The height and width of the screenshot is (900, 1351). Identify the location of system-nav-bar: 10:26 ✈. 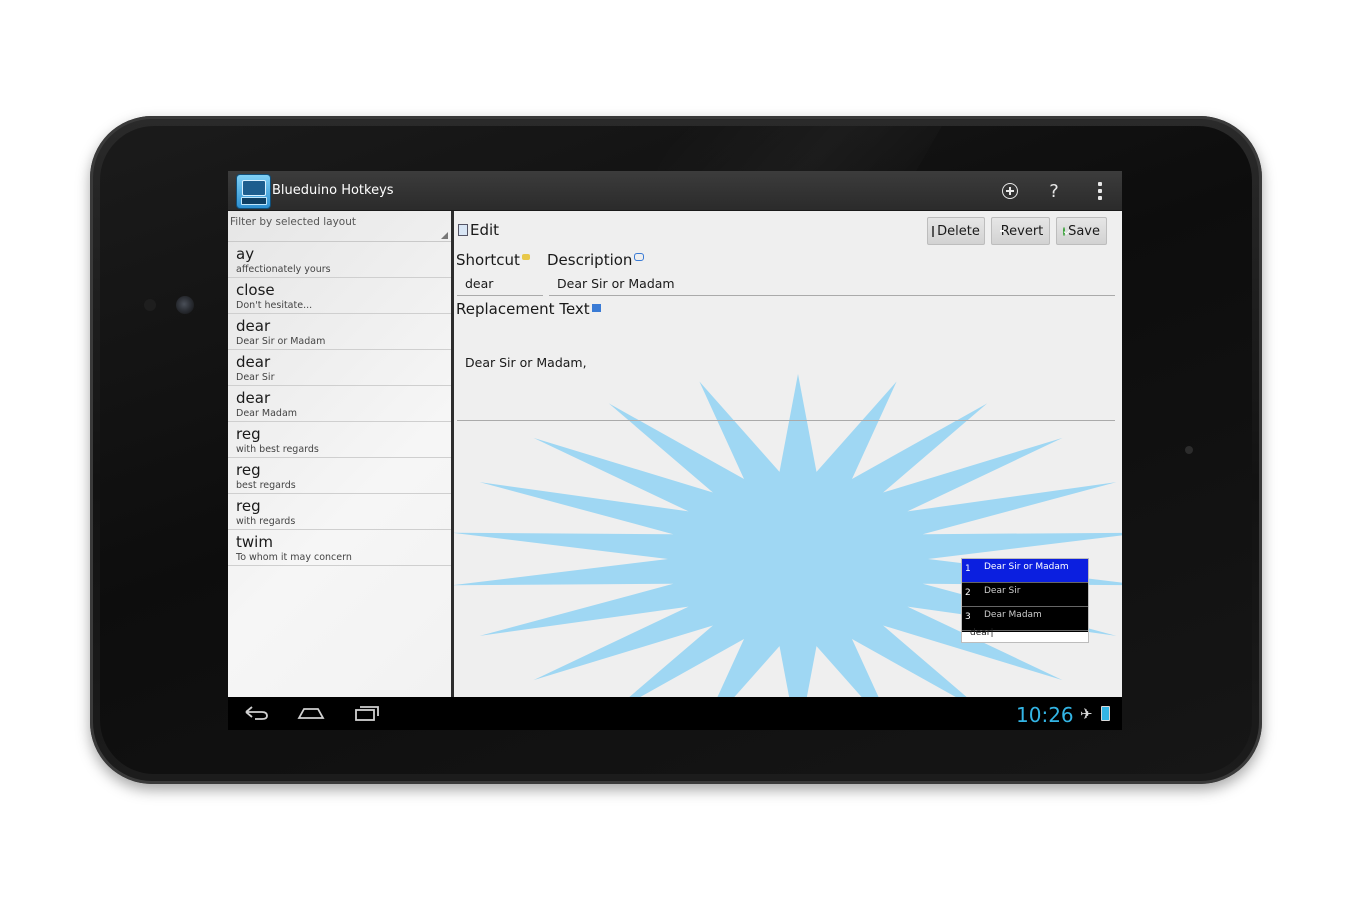
(675, 713).